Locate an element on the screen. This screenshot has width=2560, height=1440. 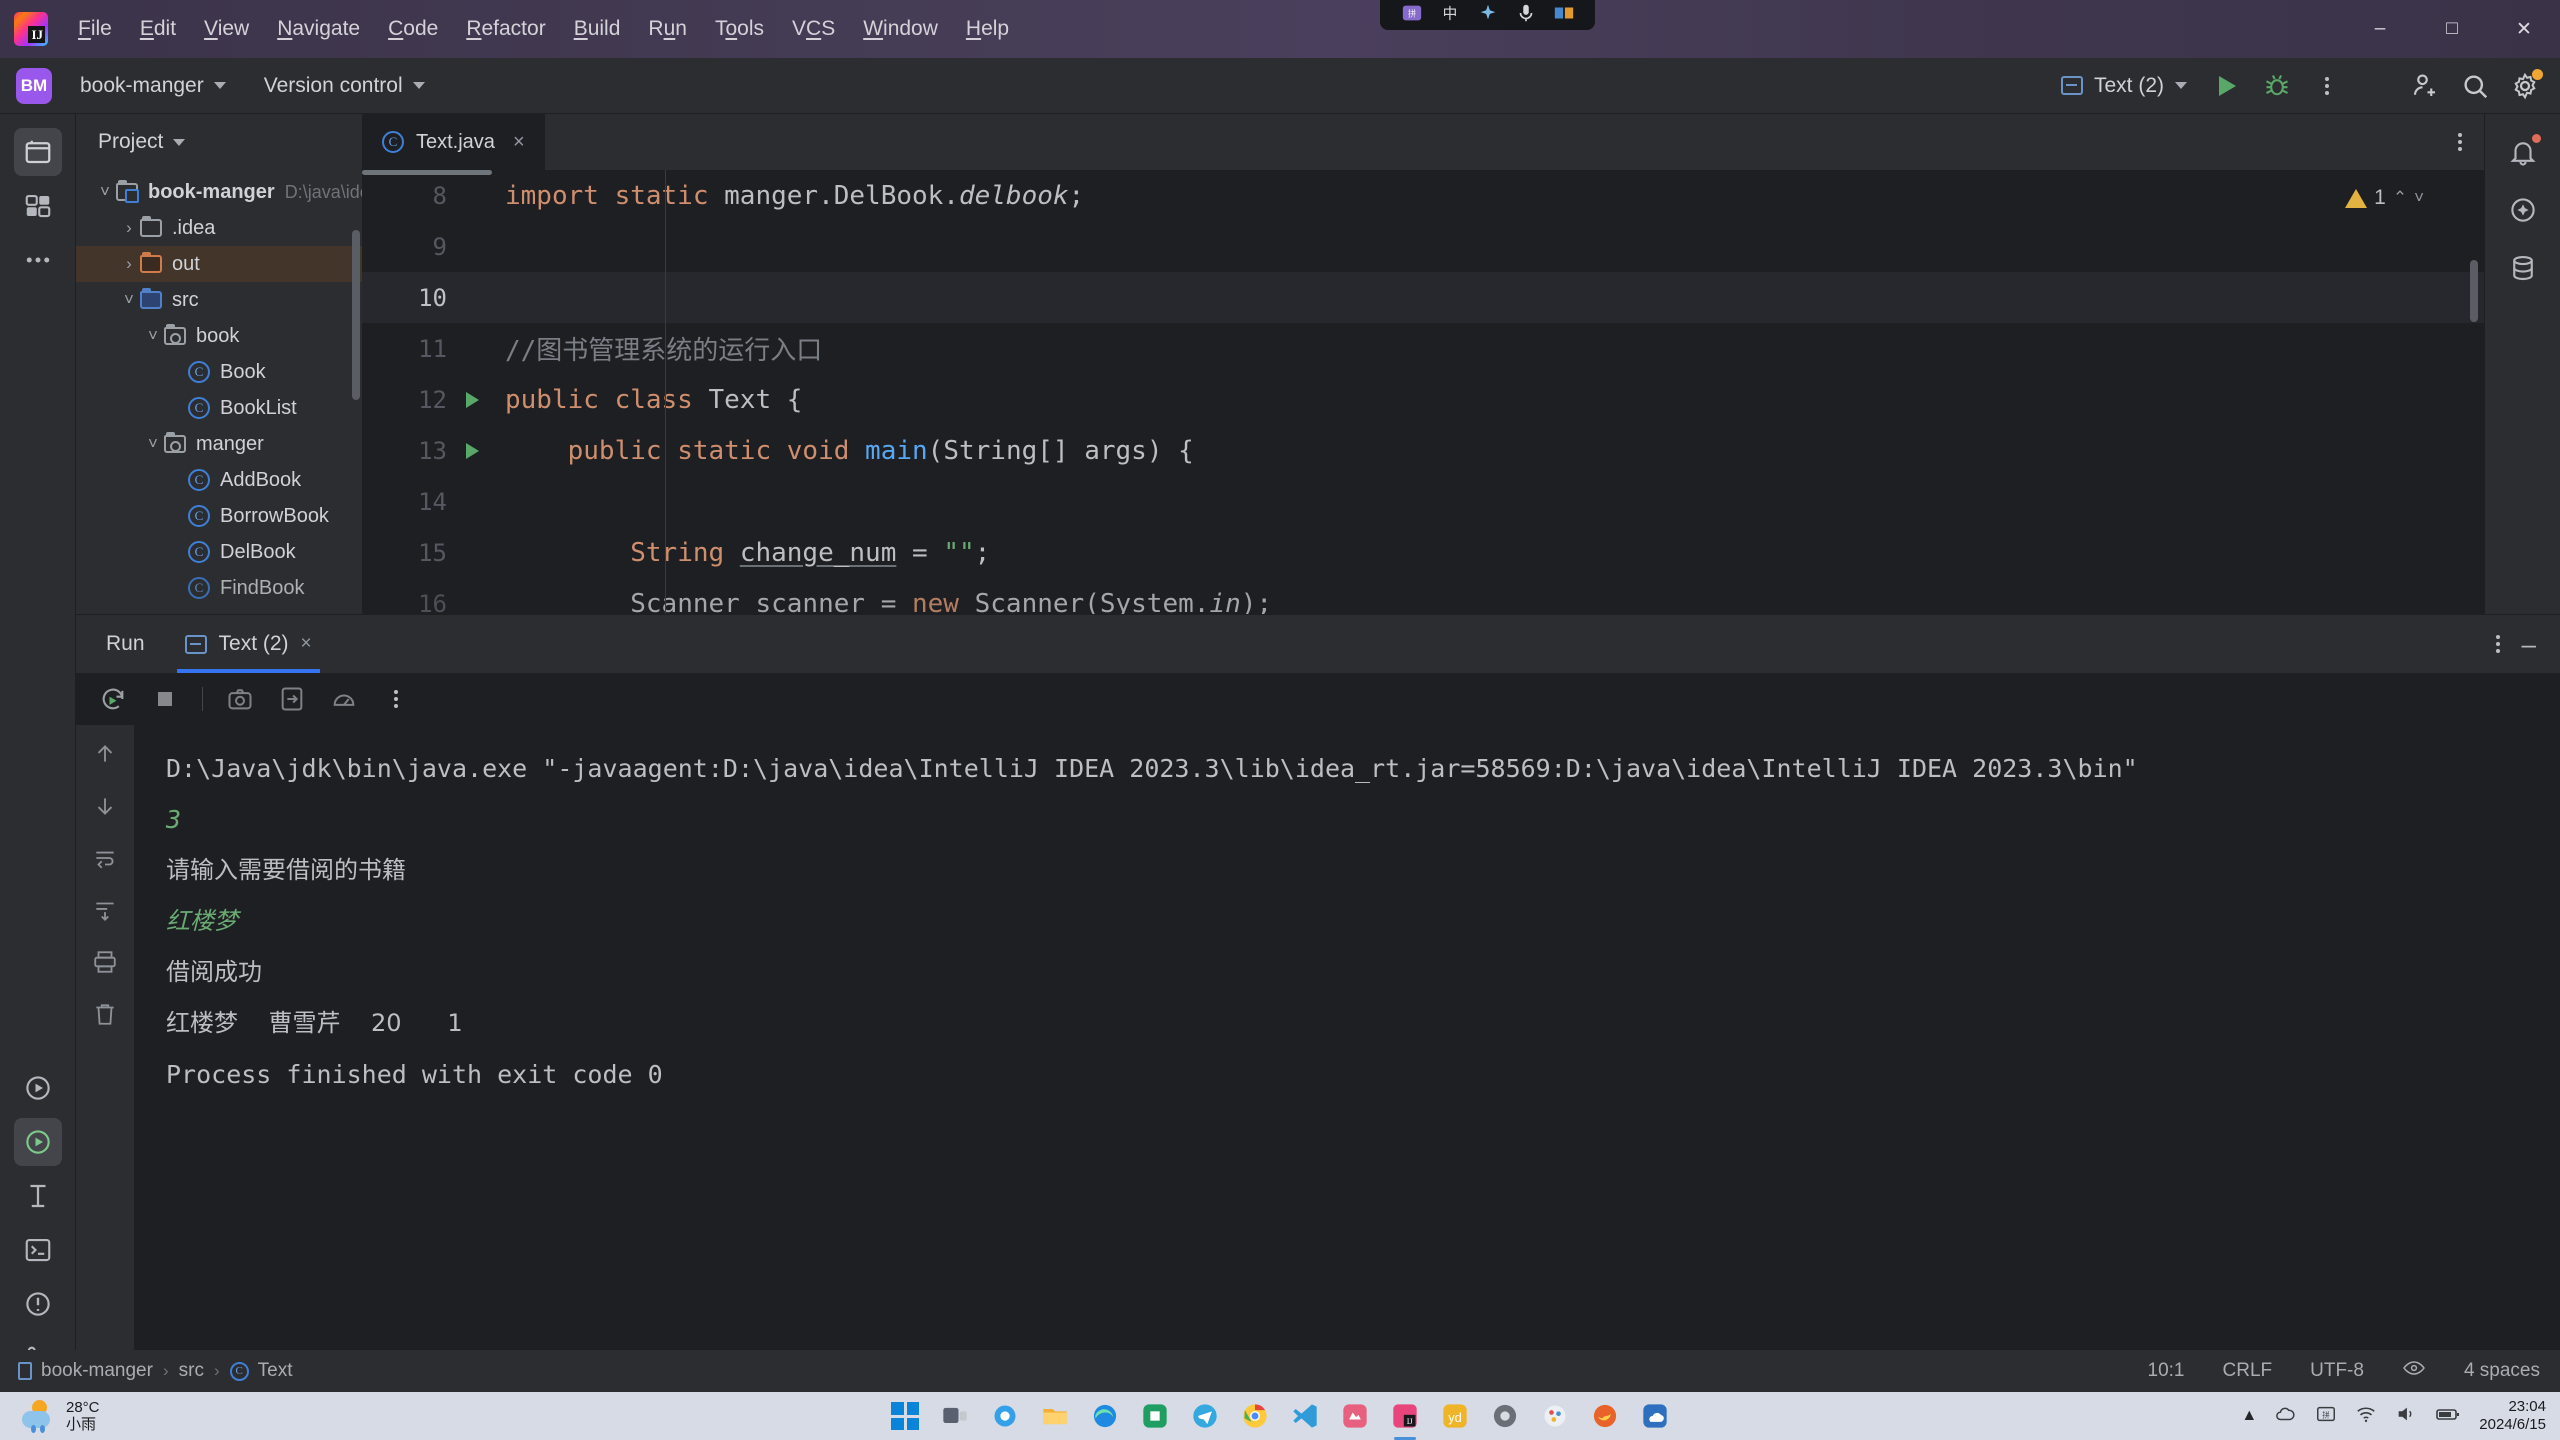
firefox-button is located at coordinates (1605, 1416).